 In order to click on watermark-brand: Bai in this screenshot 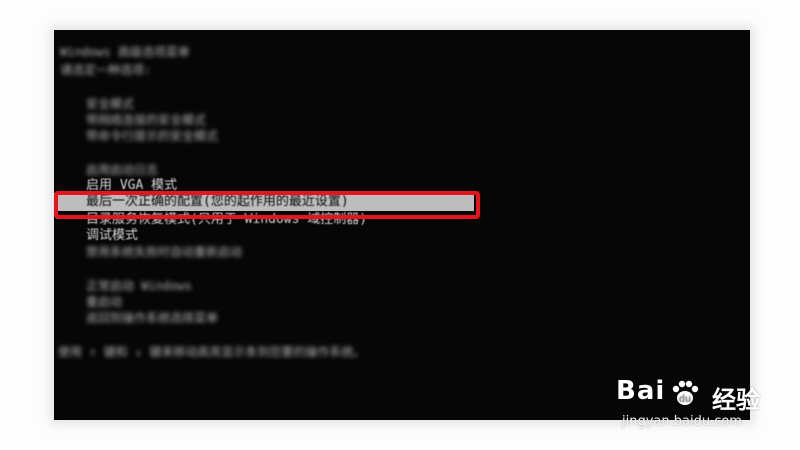, I will do `click(641, 391)`.